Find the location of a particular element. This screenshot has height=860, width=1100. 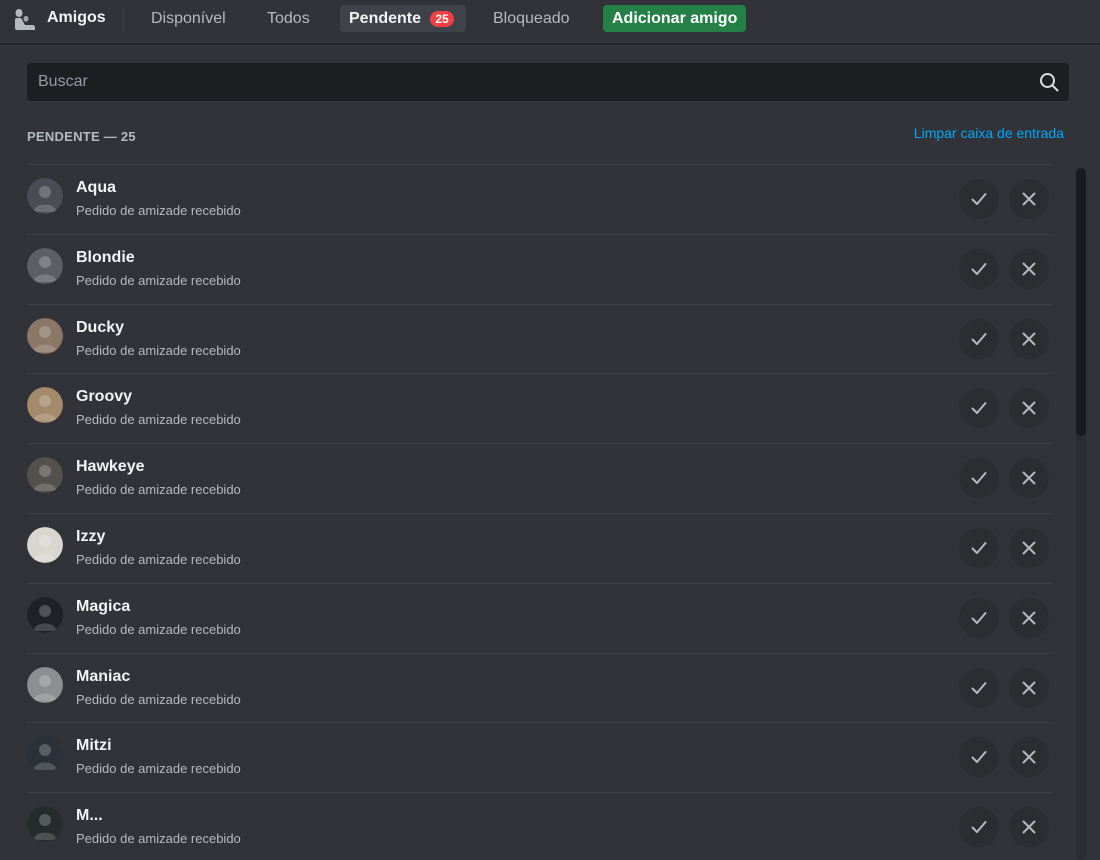

username: Ducky is located at coordinates (100, 327).